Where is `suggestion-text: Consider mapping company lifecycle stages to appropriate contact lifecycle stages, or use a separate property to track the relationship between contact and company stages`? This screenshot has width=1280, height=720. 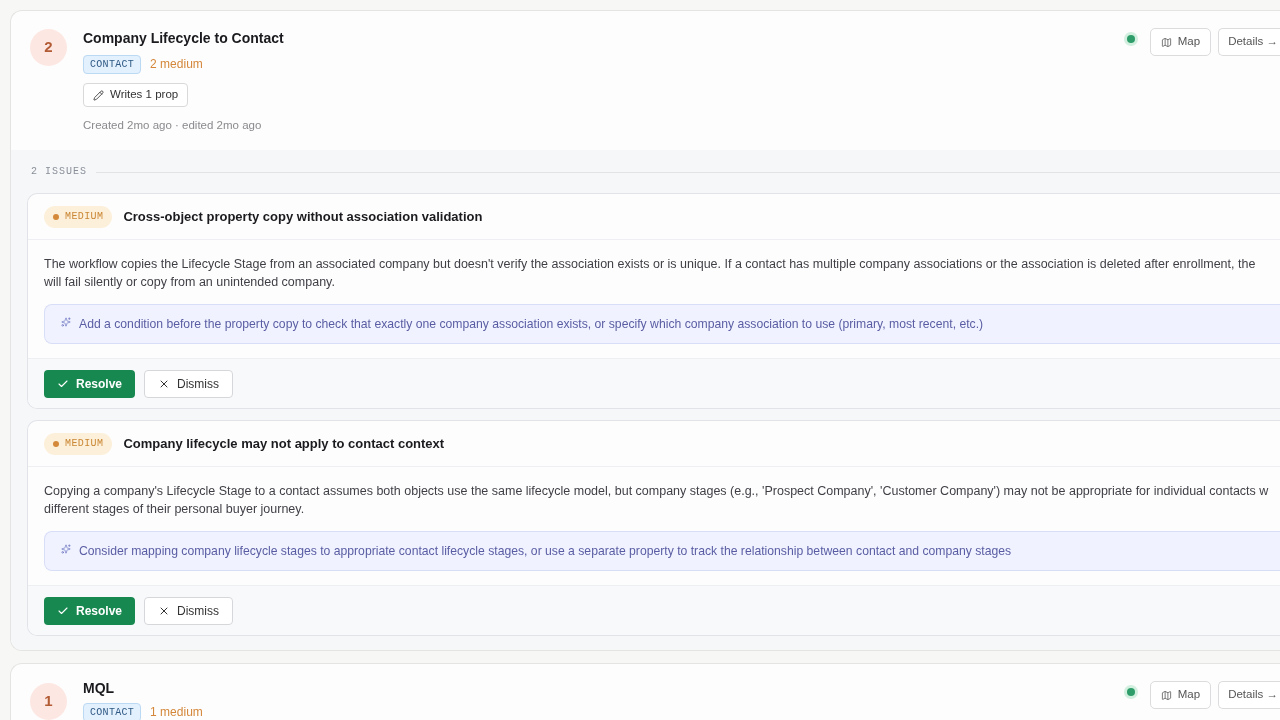
suggestion-text: Consider mapping company lifecycle stages to appropriate contact lifecycle stages, or use a separate property to track the relationship between contact and company stages is located at coordinates (545, 551).